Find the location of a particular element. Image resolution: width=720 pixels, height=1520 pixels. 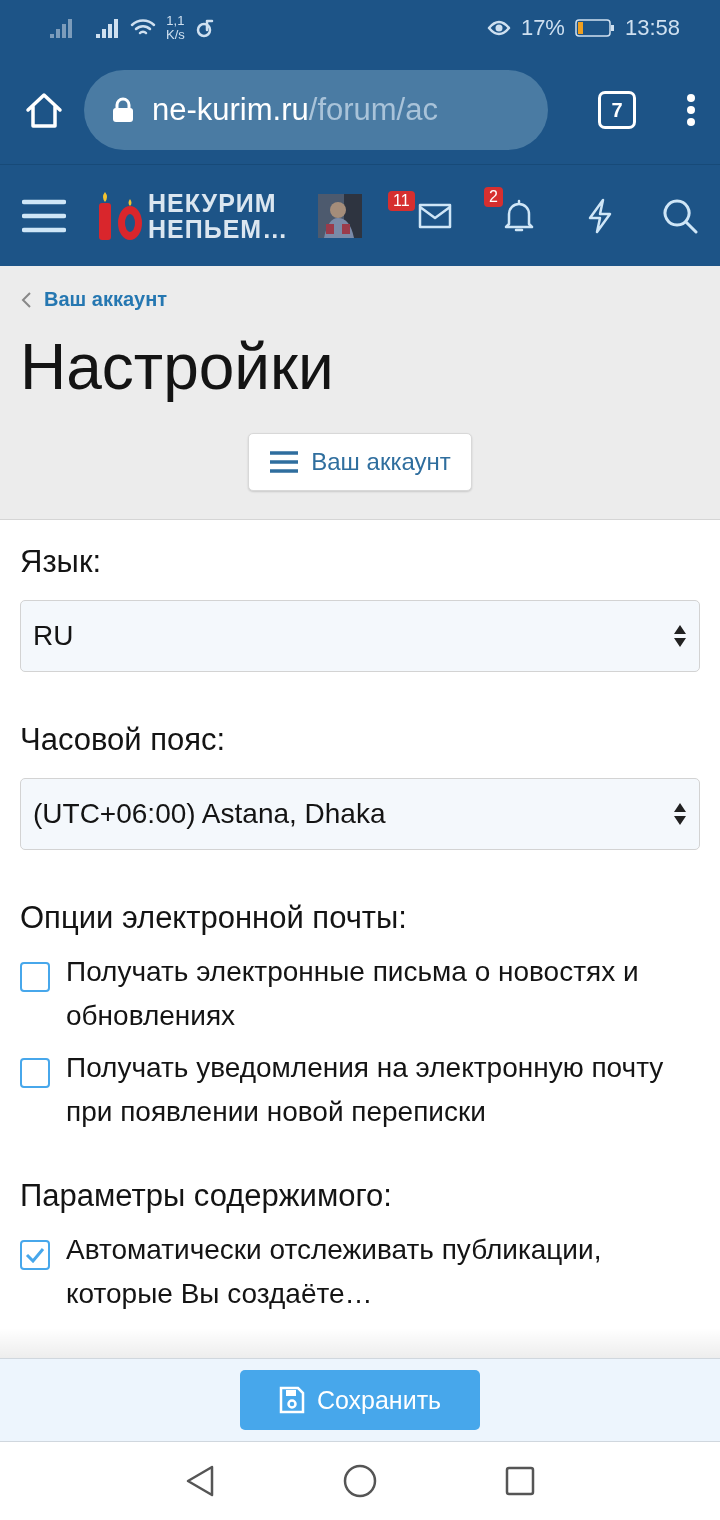

page-title: Настройки is located at coordinates (177, 367).